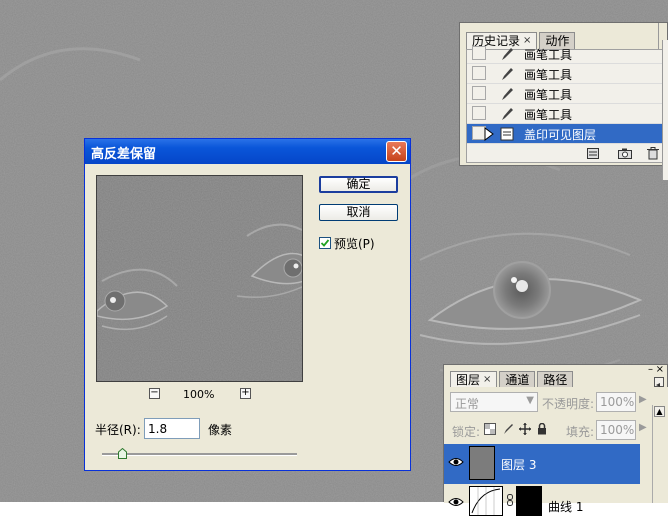 This screenshot has height=524, width=668. Describe the element at coordinates (247, 151) in the screenshot. I see `dialog-titlebar: 高反差保留 ✕` at that location.